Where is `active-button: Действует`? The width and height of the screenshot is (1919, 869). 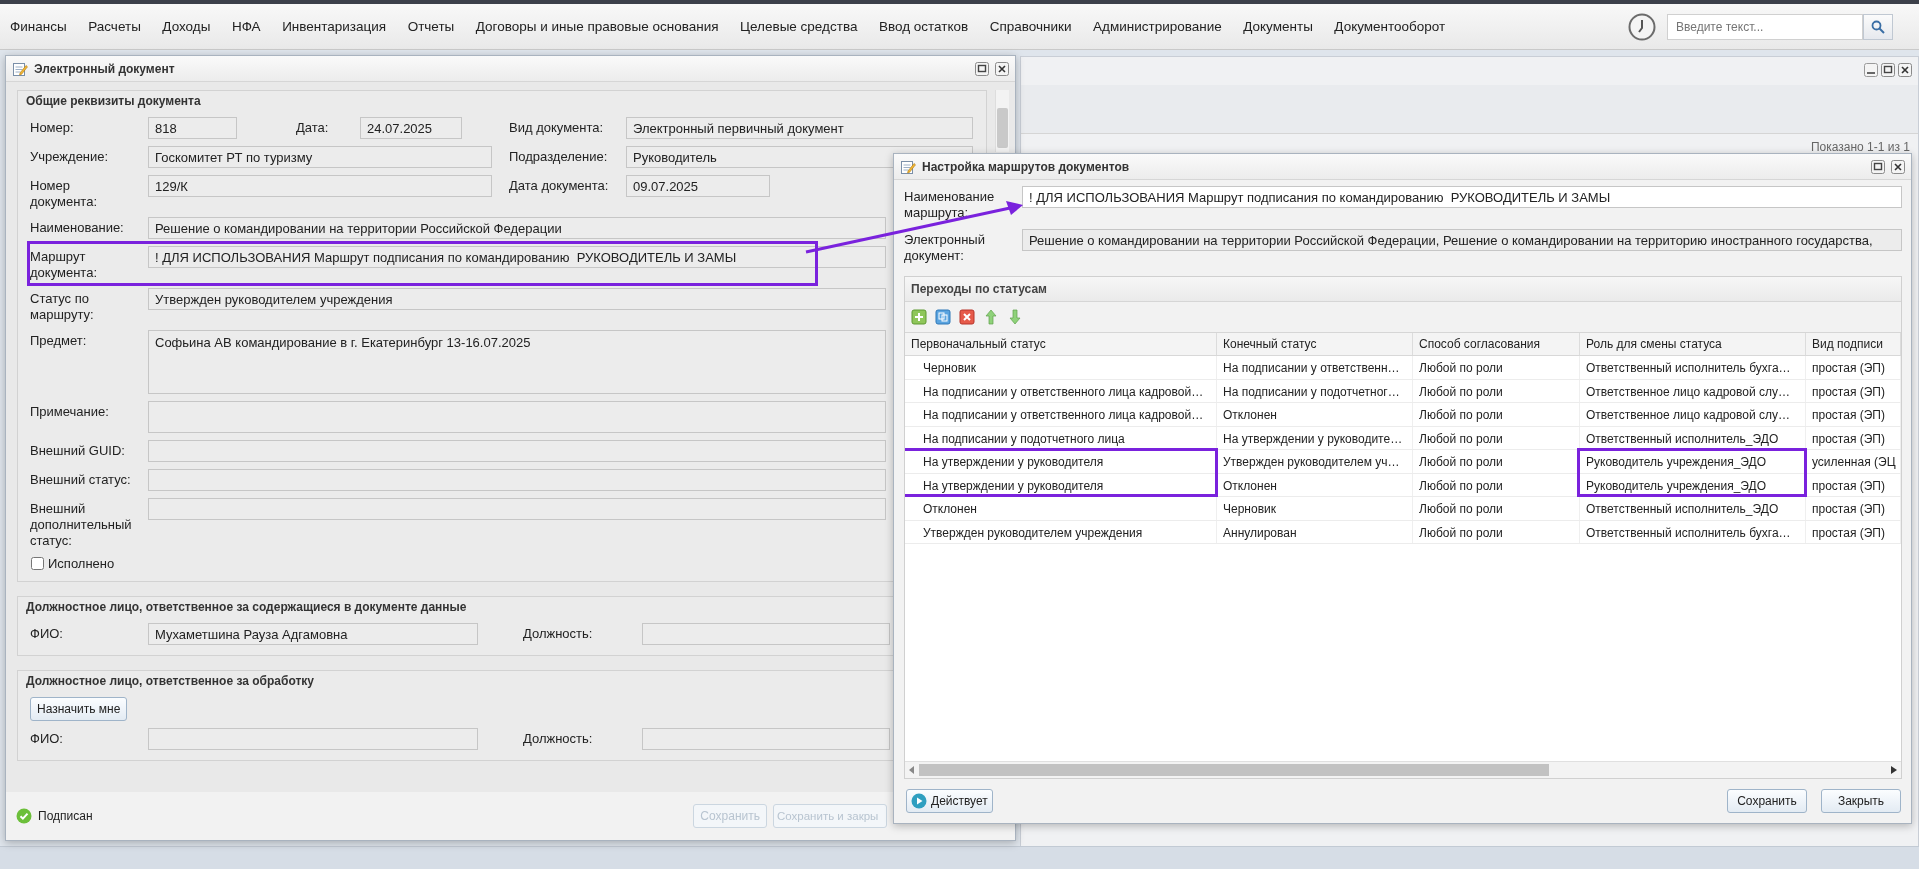 active-button: Действует is located at coordinates (949, 801).